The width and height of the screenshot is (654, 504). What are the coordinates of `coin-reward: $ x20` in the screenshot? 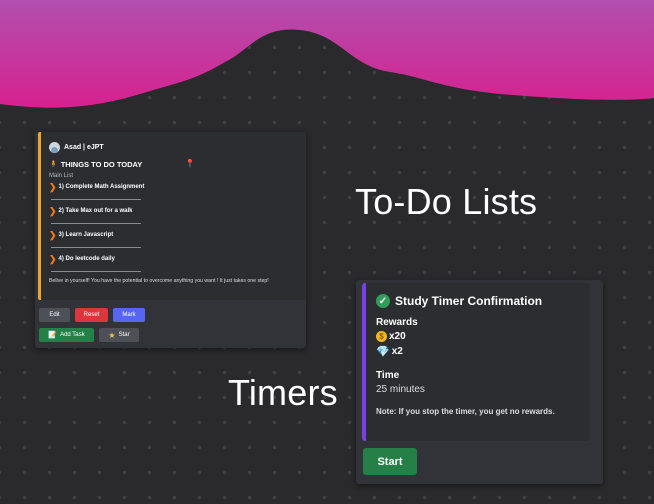 It's located at (478, 336).